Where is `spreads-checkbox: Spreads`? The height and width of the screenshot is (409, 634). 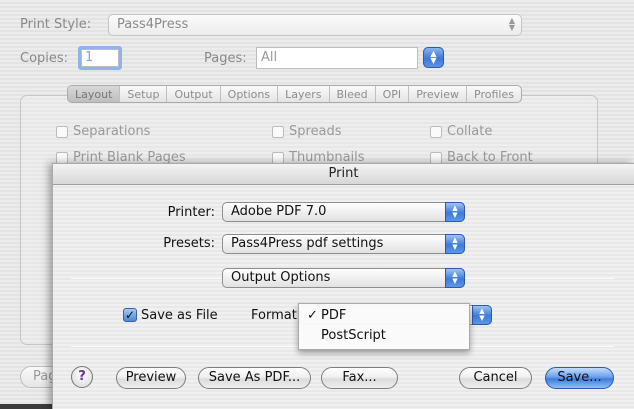 spreads-checkbox: Spreads is located at coordinates (307, 131).